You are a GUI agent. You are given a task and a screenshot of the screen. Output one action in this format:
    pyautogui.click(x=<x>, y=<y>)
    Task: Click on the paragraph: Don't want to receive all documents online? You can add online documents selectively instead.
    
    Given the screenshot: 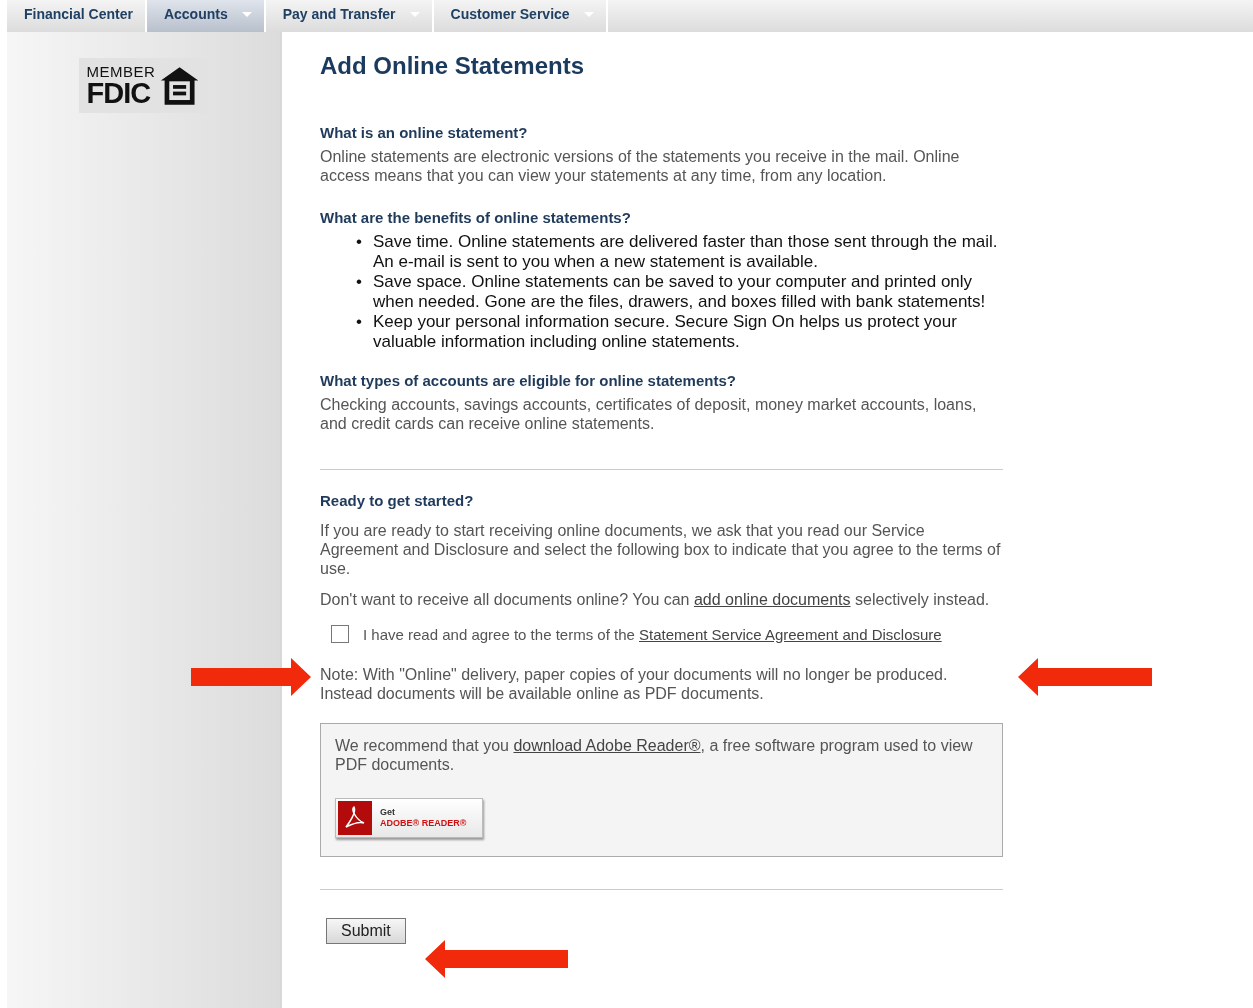 What is the action you would take?
    pyautogui.click(x=655, y=599)
    